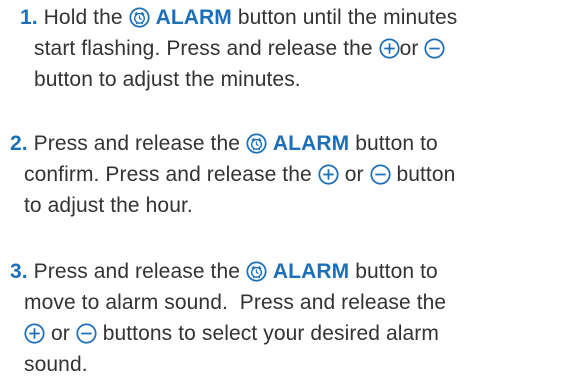 The width and height of the screenshot is (565, 382). What do you see at coordinates (137, 143) in the screenshot?
I see `step-2-line-1-pre: Press and release the` at bounding box center [137, 143].